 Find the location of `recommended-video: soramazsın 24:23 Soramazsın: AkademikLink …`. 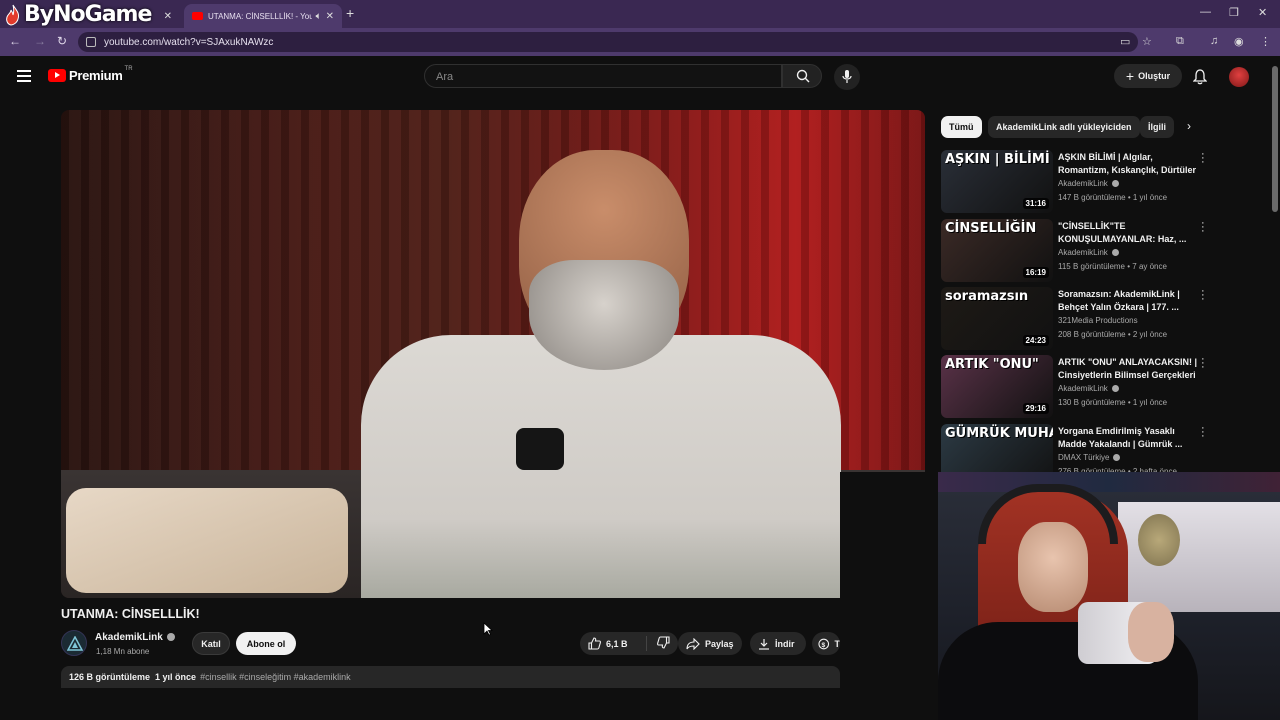

recommended-video: soramazsın 24:23 Soramazsın: AkademikLink … is located at coordinates (1076, 318).